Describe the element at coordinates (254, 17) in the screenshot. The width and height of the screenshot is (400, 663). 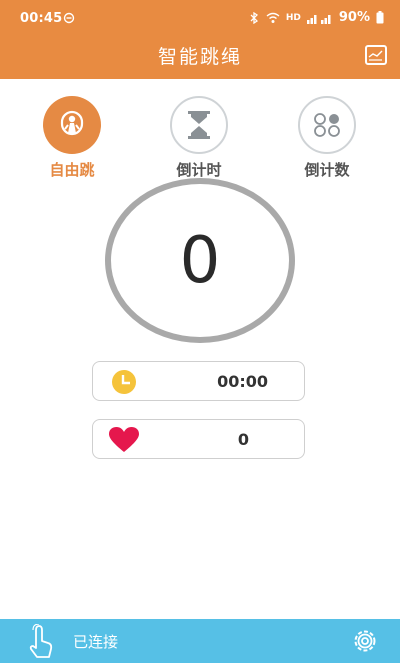
I see `bluetooth-icon` at that location.